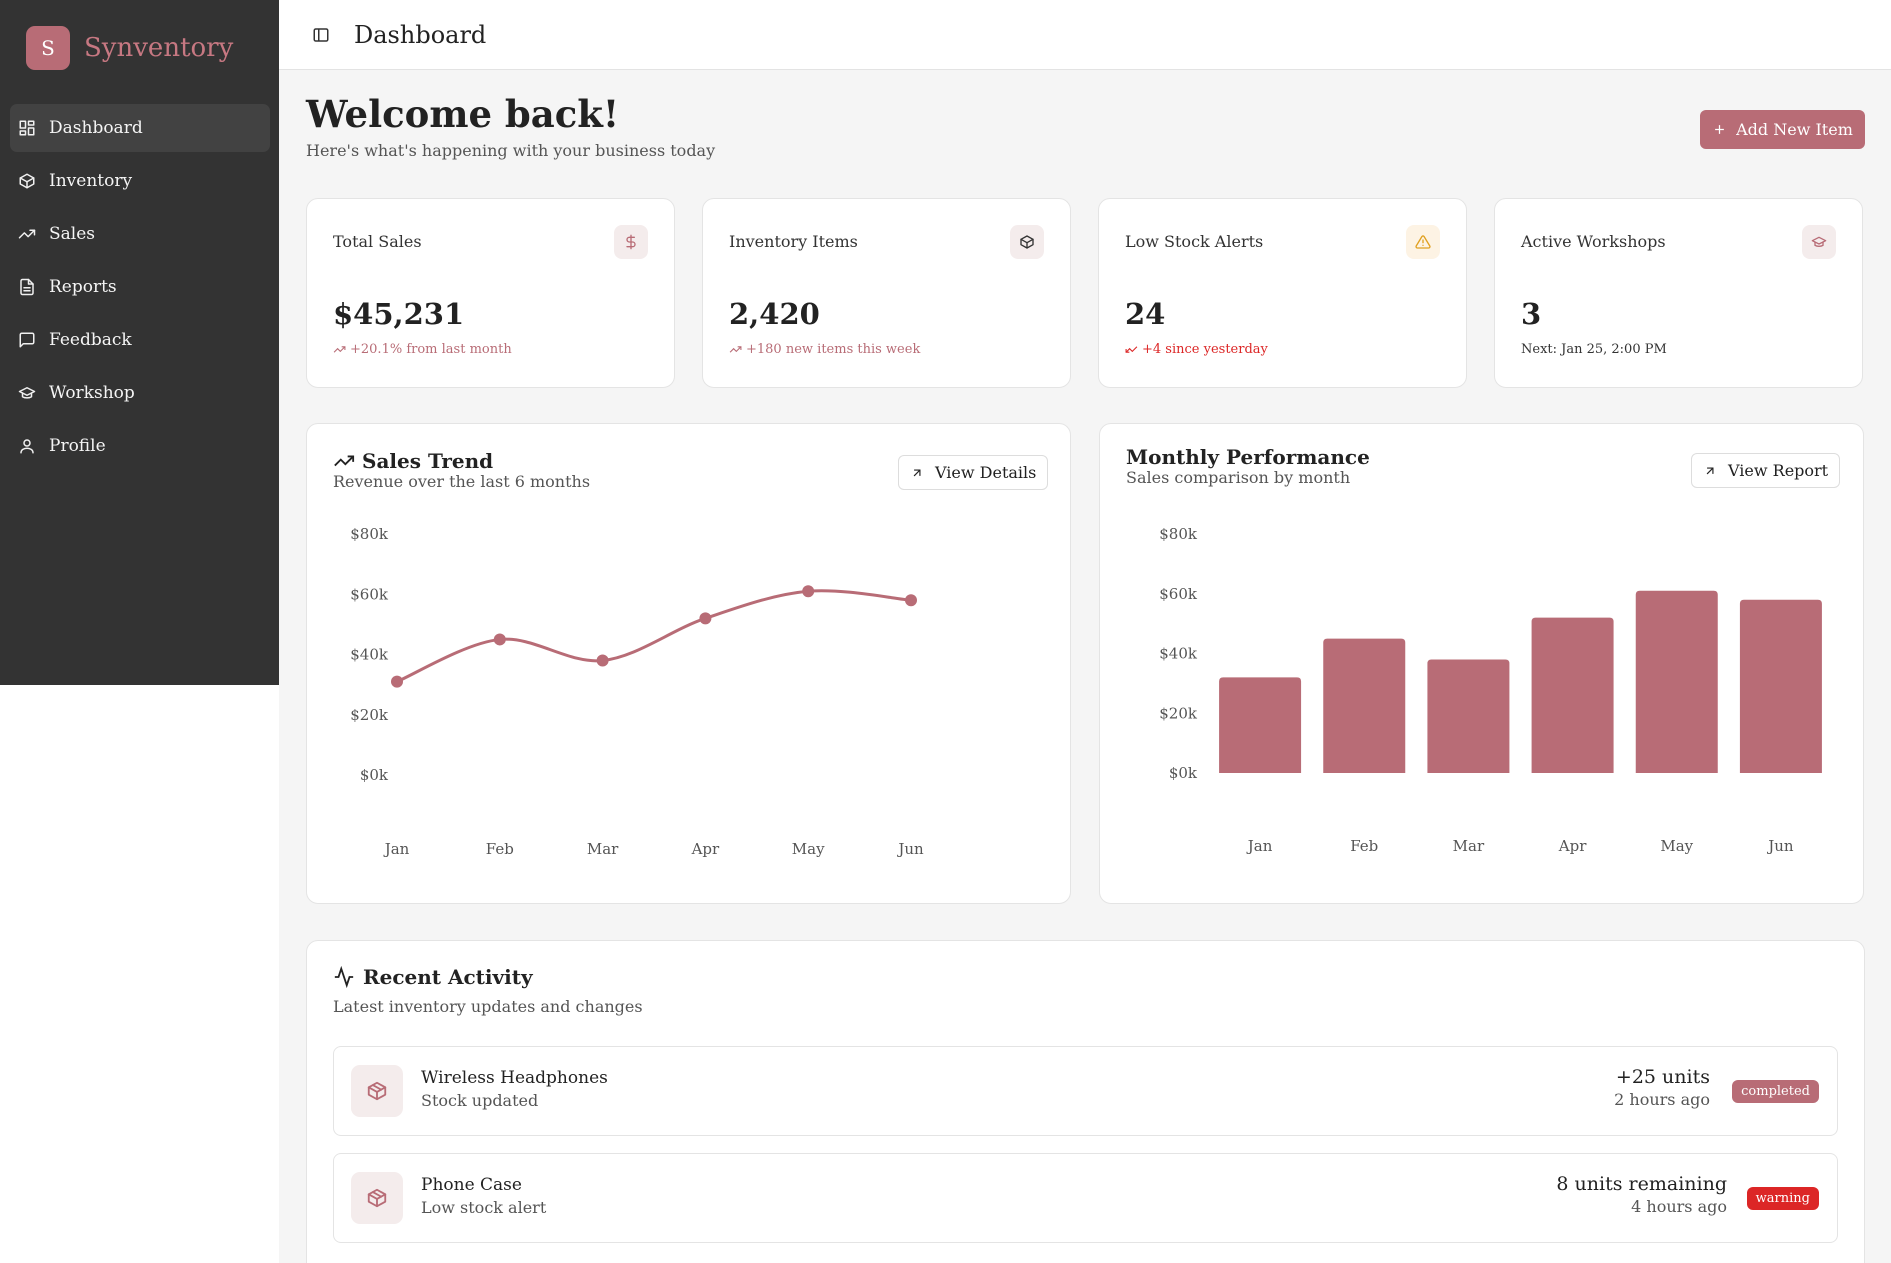  Describe the element at coordinates (631, 242) in the screenshot. I see `dollar-icon` at that location.